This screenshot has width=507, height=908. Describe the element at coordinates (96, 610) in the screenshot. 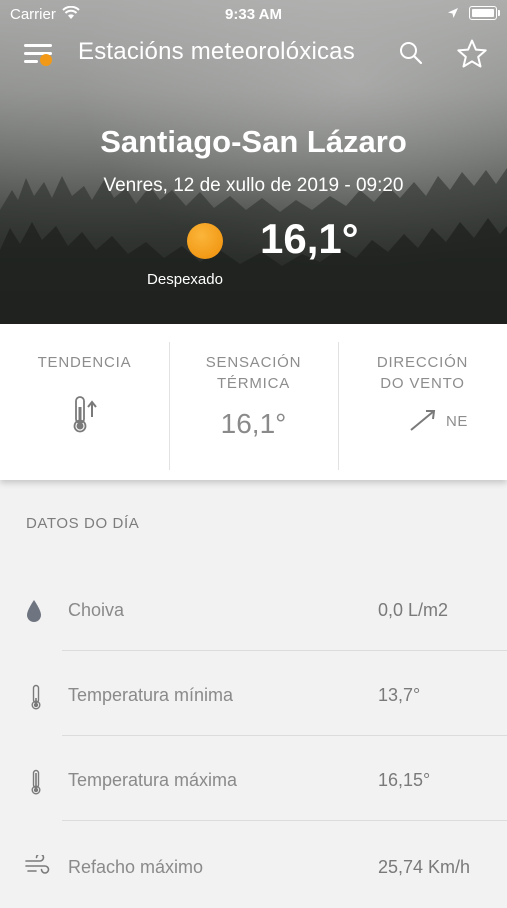

I see `rain-label: Choiva` at that location.